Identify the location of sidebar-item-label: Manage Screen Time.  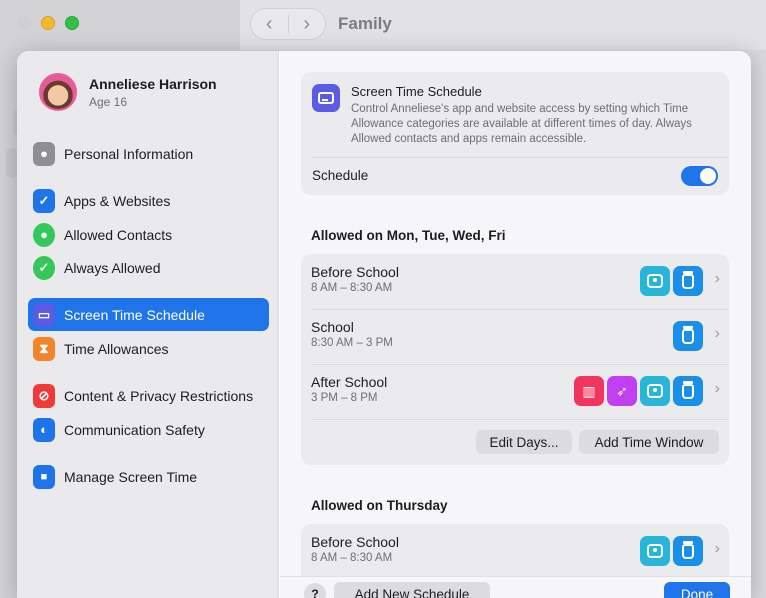
(131, 476).